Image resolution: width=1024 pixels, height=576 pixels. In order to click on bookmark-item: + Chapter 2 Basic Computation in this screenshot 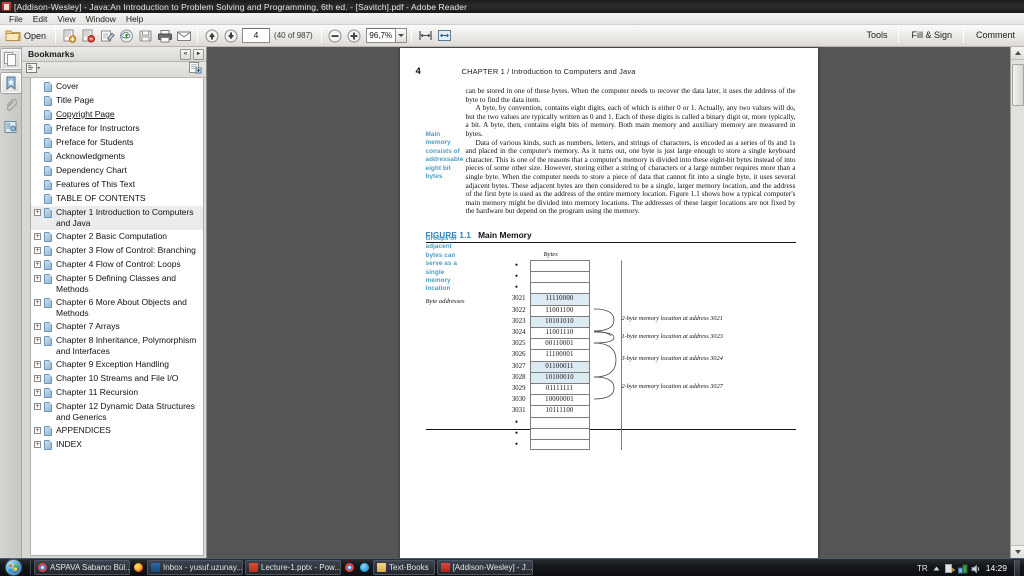, I will do `click(117, 237)`.